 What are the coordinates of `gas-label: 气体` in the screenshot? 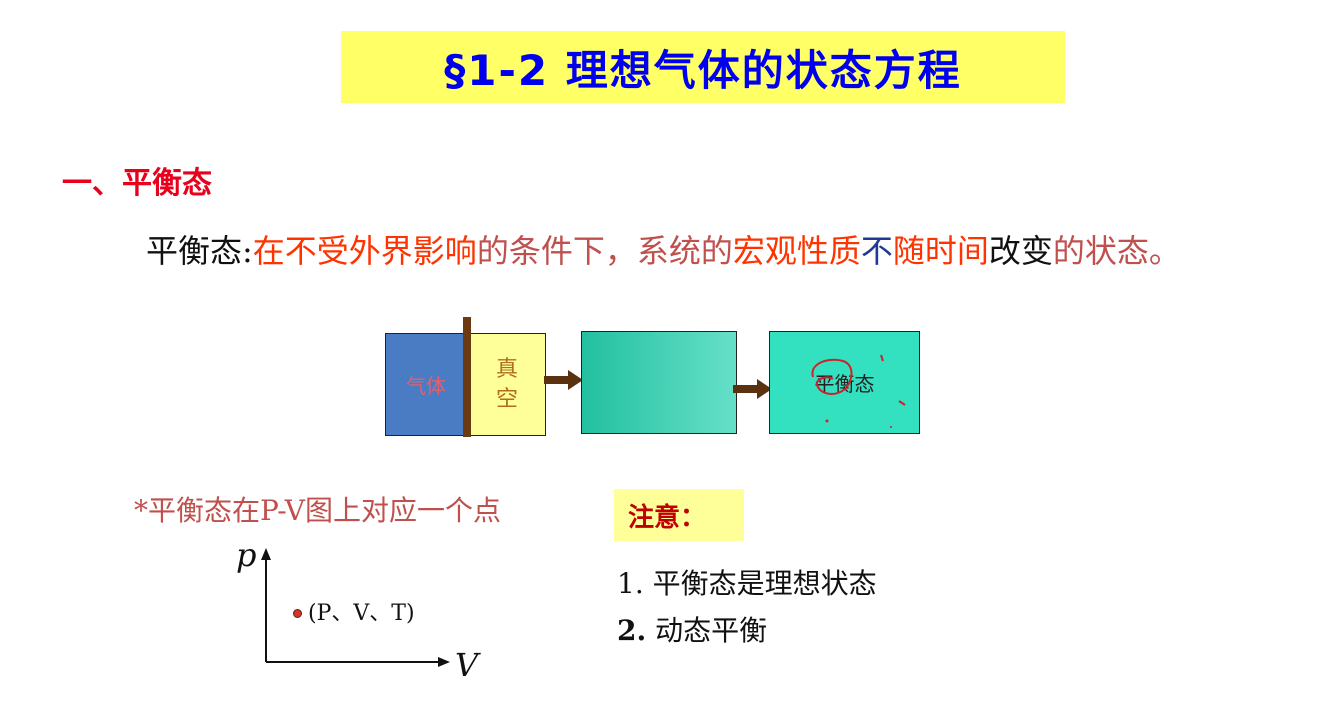 It's located at (426, 386).